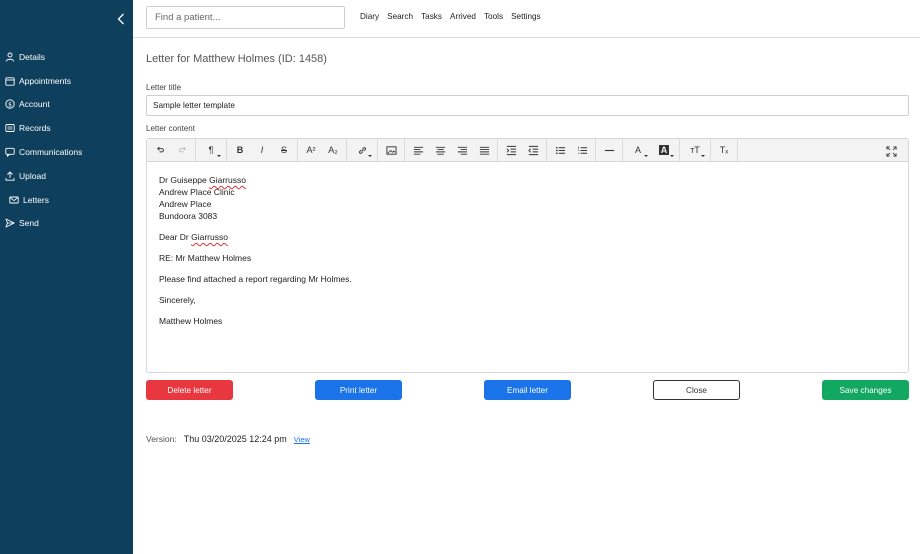  What do you see at coordinates (358, 390) in the screenshot?
I see `print-letter-button: Print letter` at bounding box center [358, 390].